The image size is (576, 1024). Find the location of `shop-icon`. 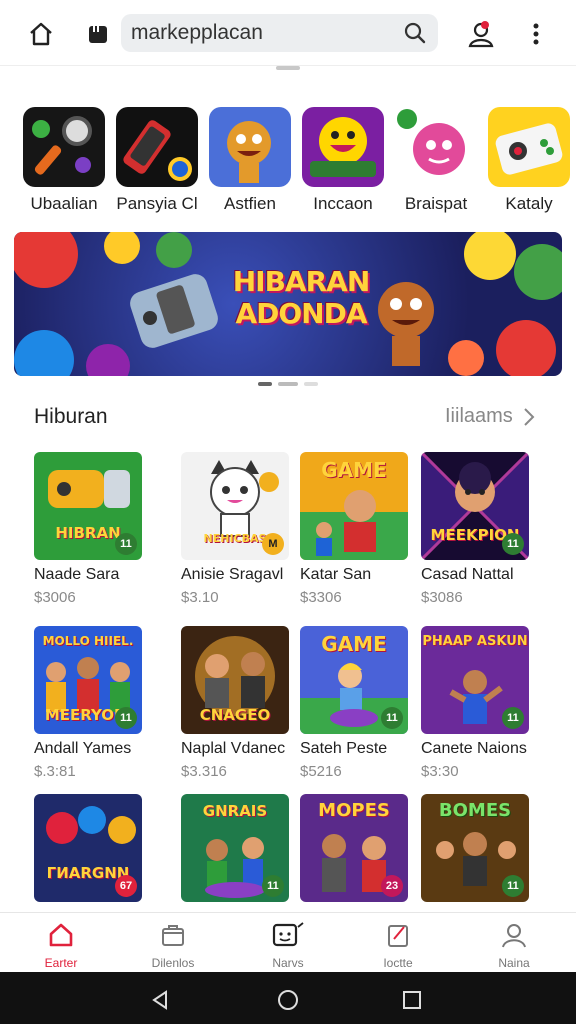

shop-icon is located at coordinates (173, 935).